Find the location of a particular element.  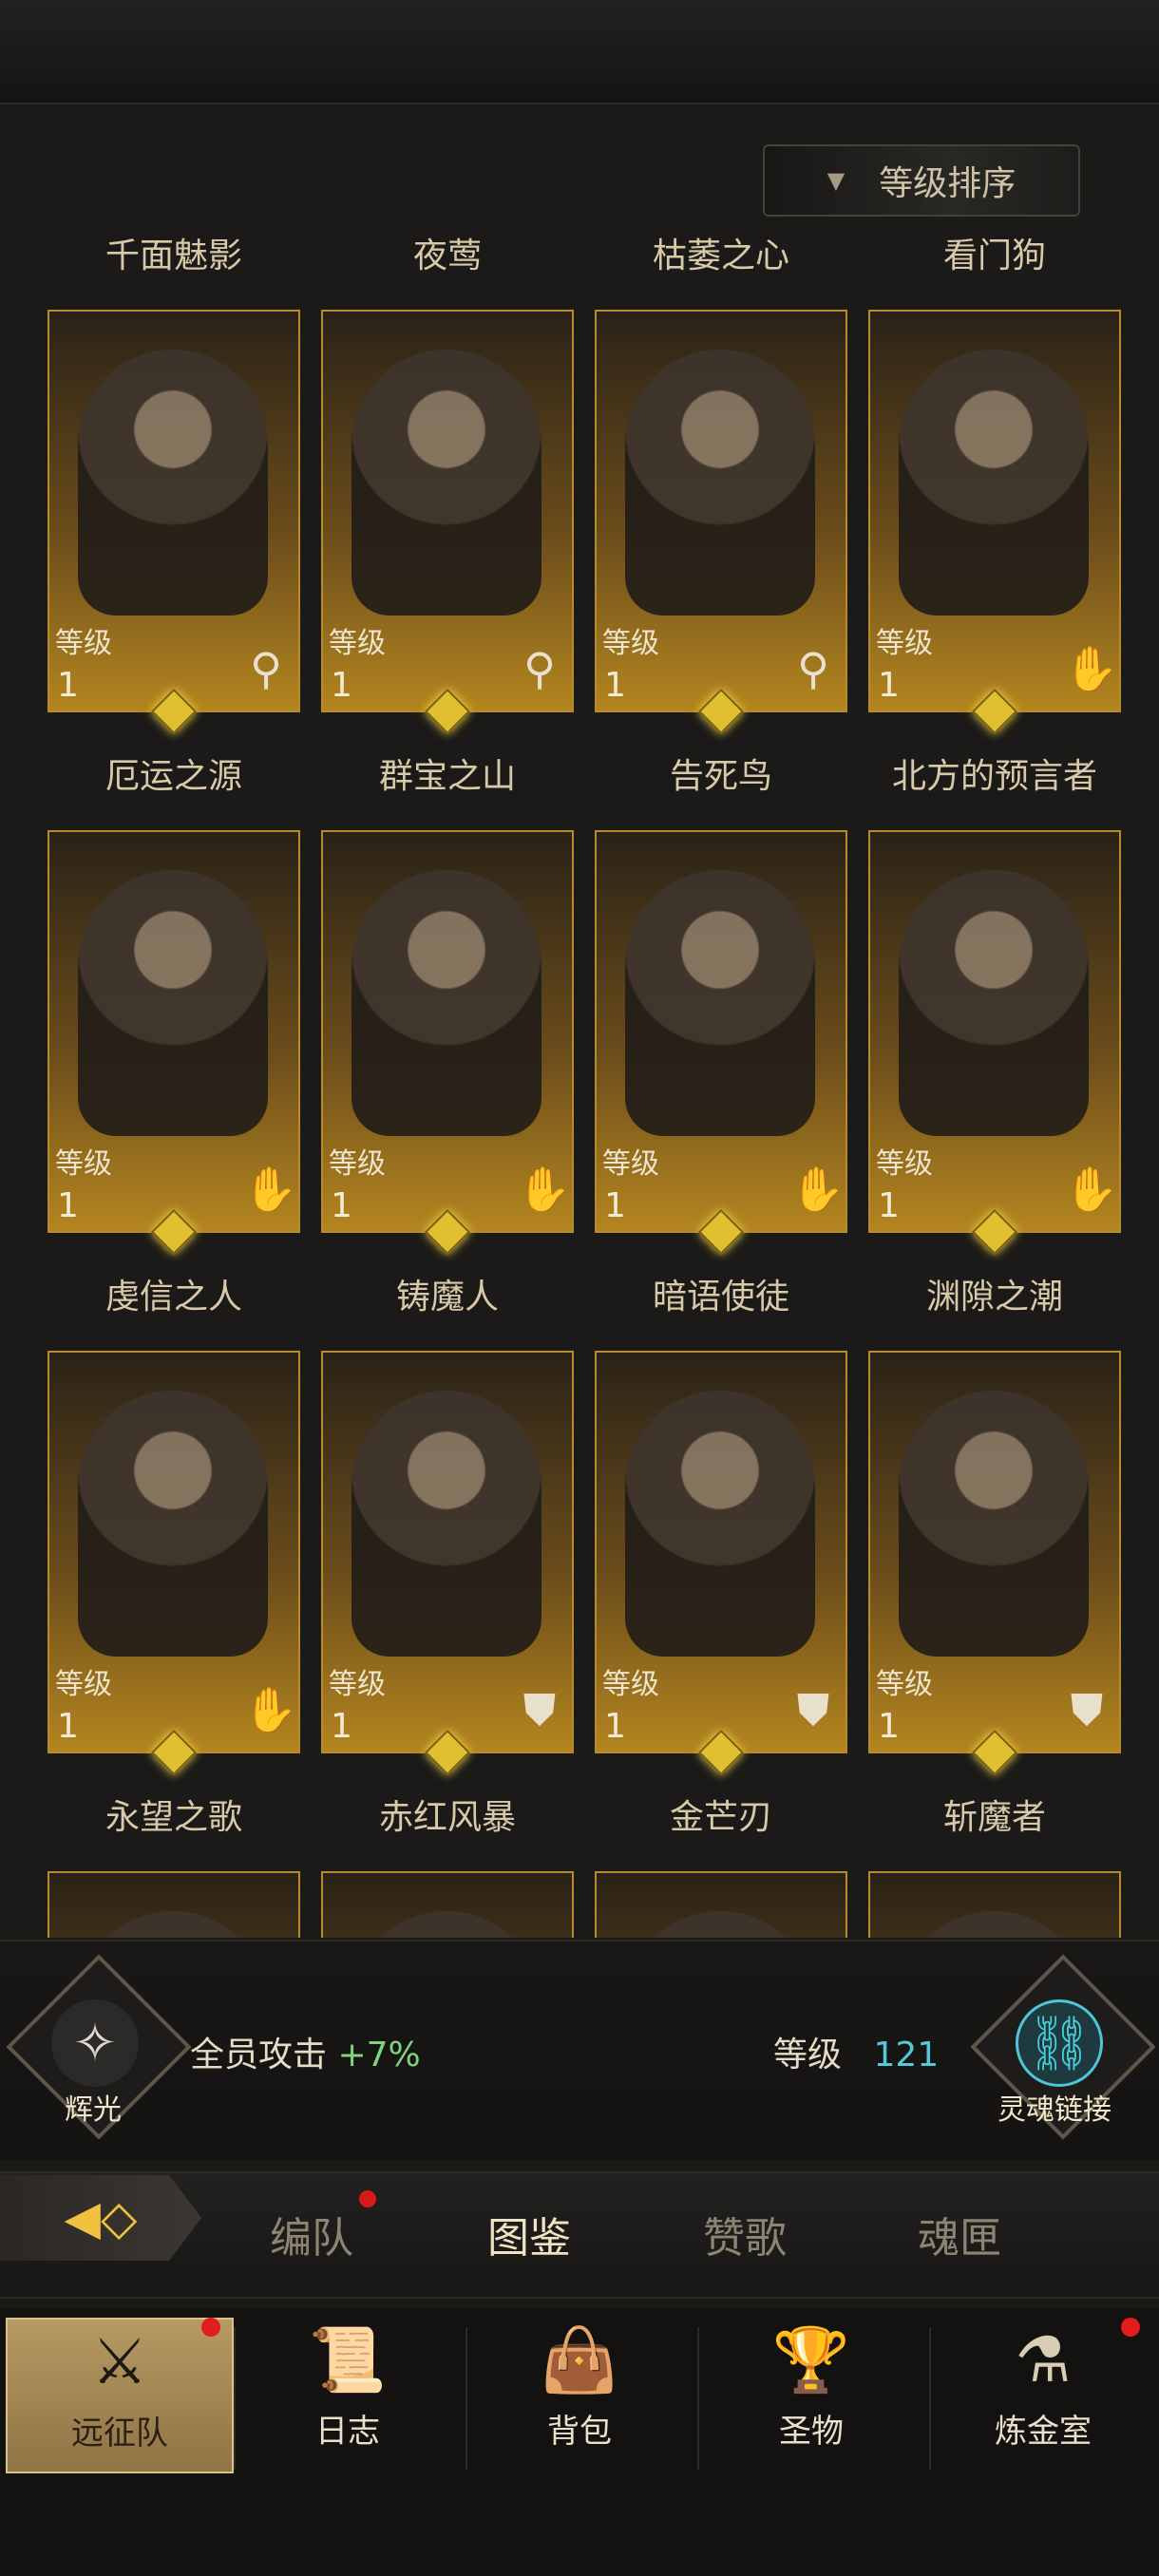

soul-link-label: 灵魂链接 is located at coordinates (1055, 2110).